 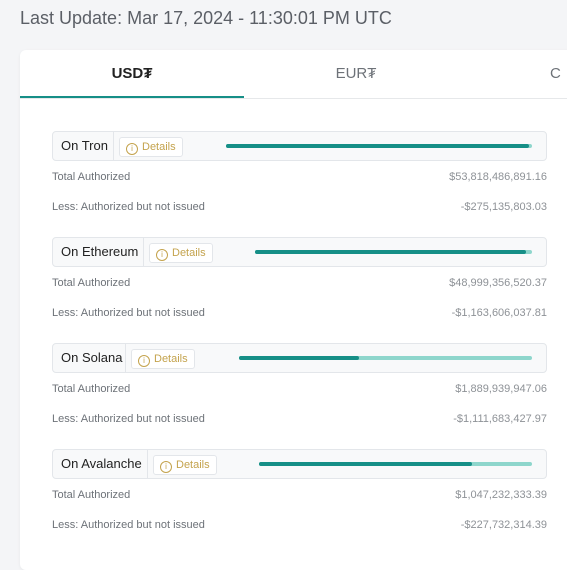 I want to click on chain-name: On Avalanche, so click(x=101, y=463).